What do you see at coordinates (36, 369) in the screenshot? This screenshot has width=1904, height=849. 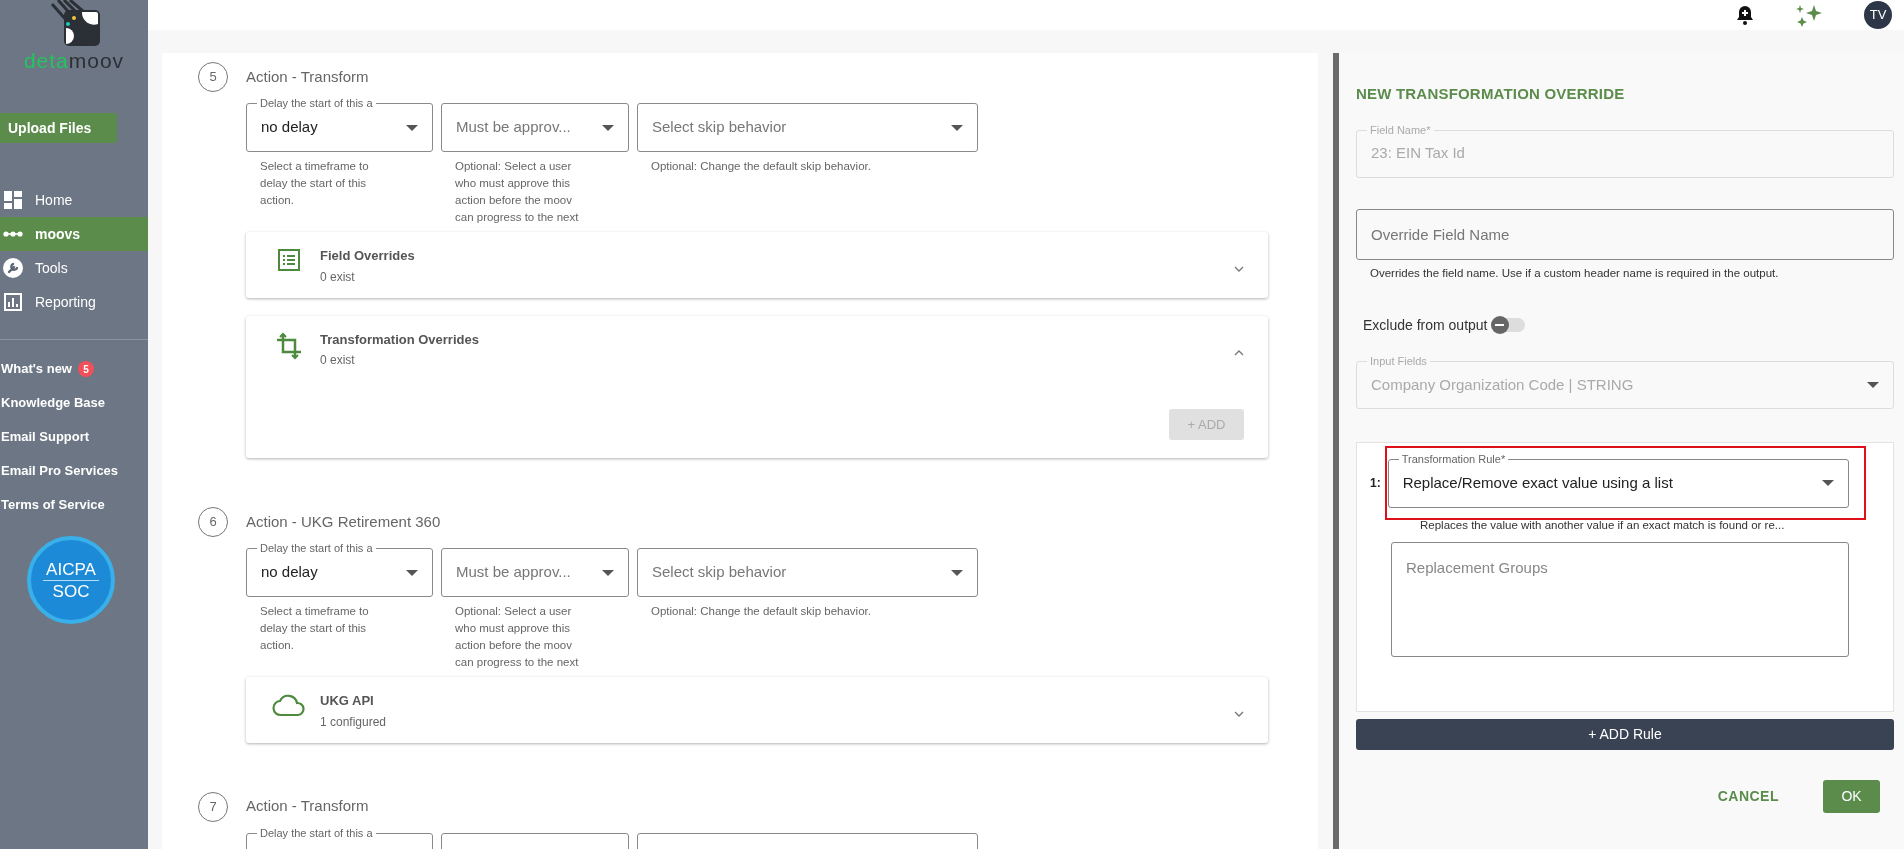 I see `sidebar-link: What's new` at bounding box center [36, 369].